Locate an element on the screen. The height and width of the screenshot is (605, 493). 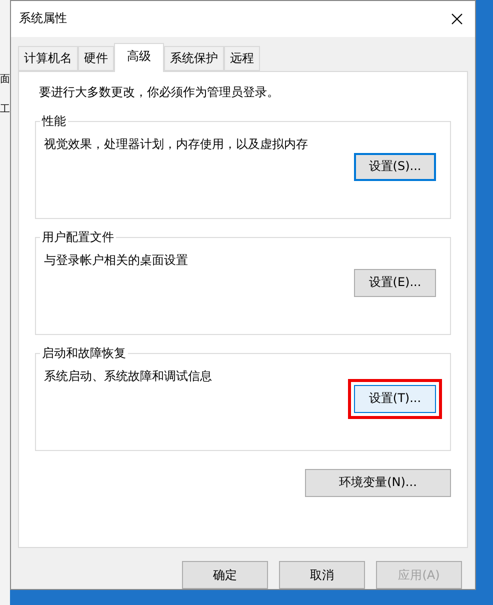
dialog-button: 取消 is located at coordinates (322, 575).